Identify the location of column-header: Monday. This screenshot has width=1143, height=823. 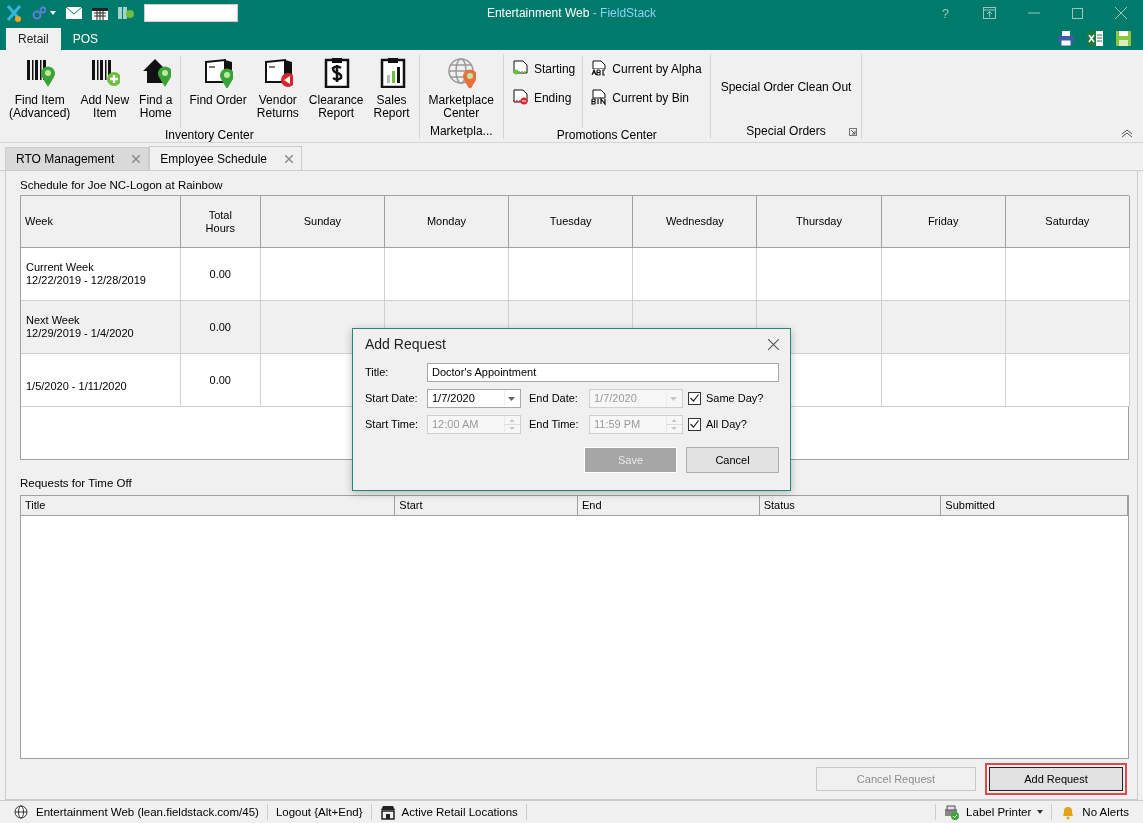
(446, 222).